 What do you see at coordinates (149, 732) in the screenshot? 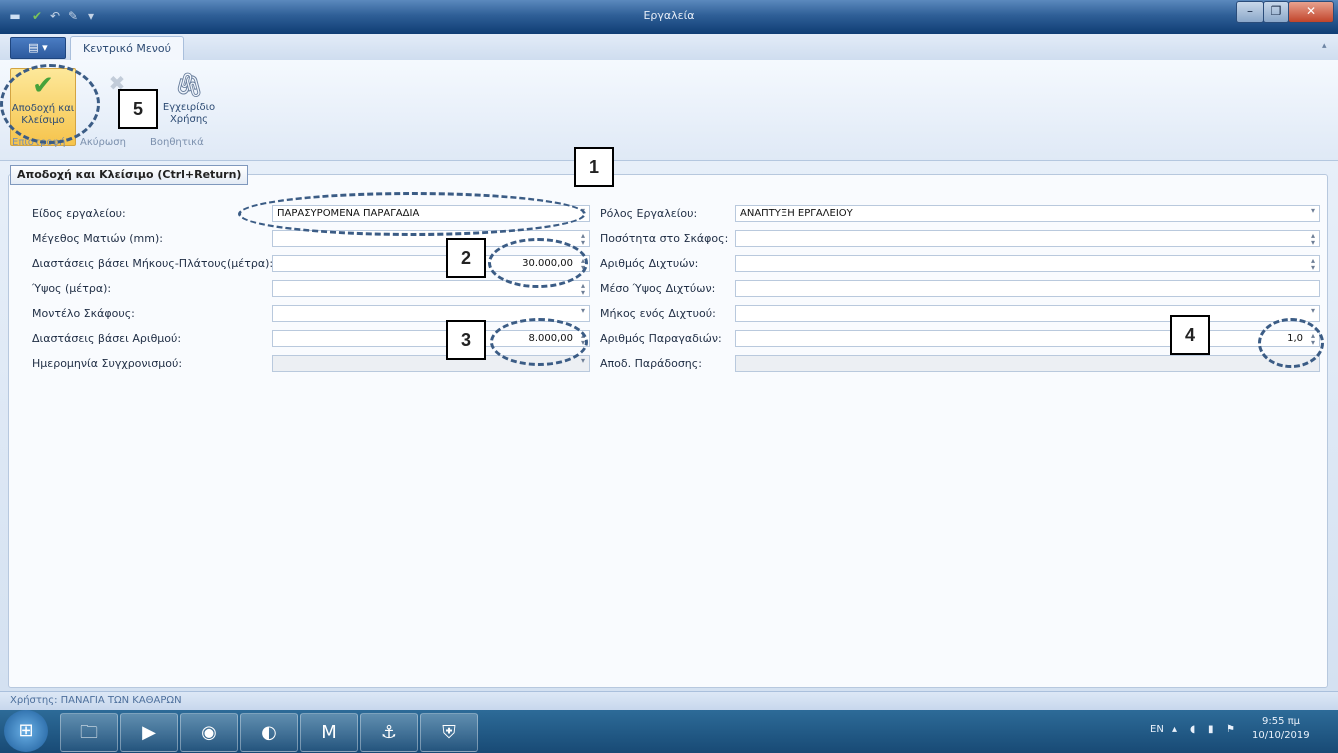
I see `media-player-icon: ▶` at bounding box center [149, 732].